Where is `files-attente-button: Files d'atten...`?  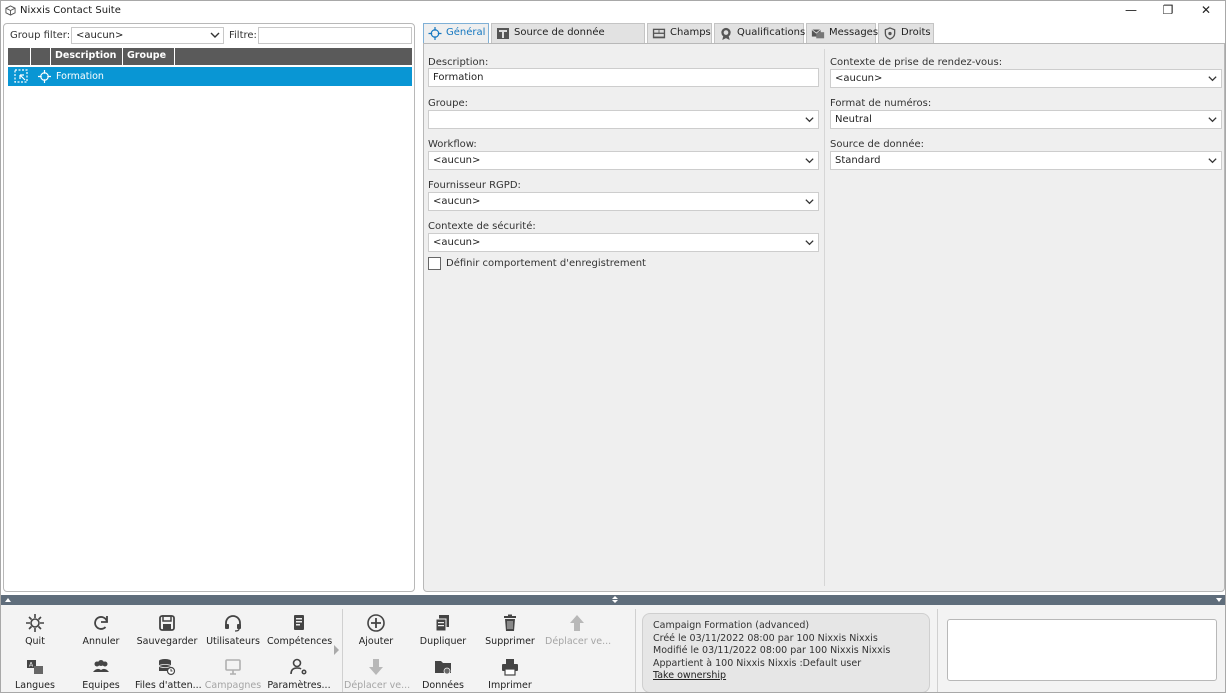 files-attente-button: Files d'atten... is located at coordinates (168, 671).